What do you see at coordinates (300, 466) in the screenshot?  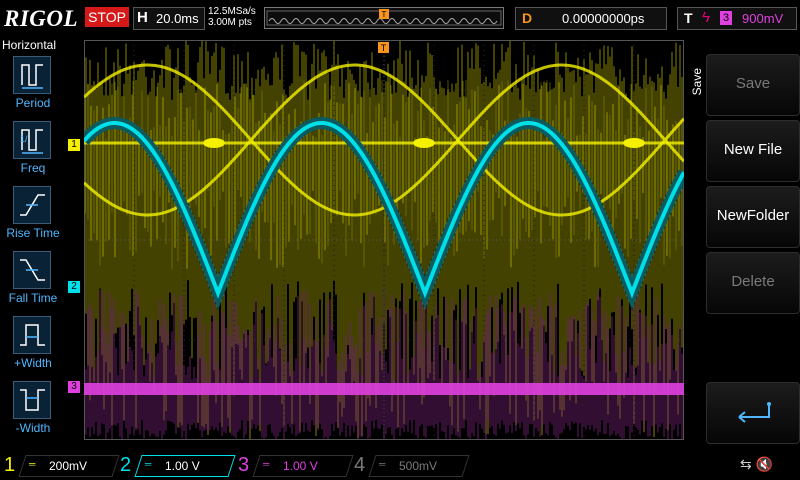 I see `channel-3-scale: 1.00 V` at bounding box center [300, 466].